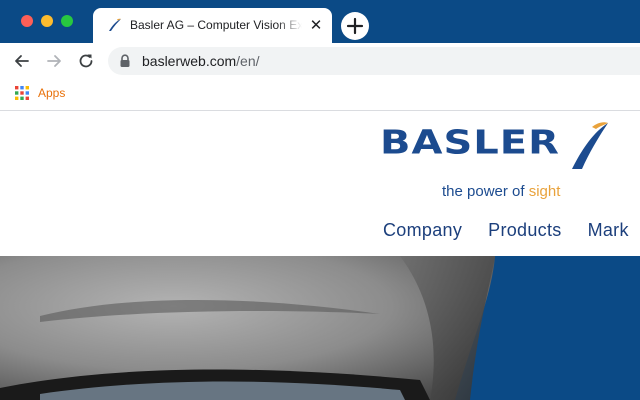  Describe the element at coordinates (47, 21) in the screenshot. I see `minimize-window-button` at that location.